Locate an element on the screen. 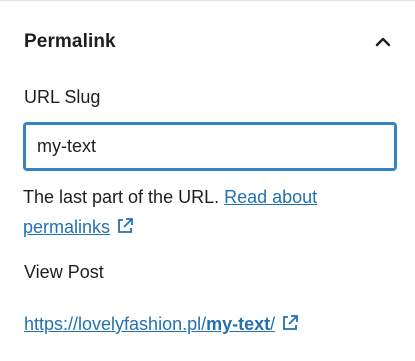  view-post-label: View Post is located at coordinates (64, 272).